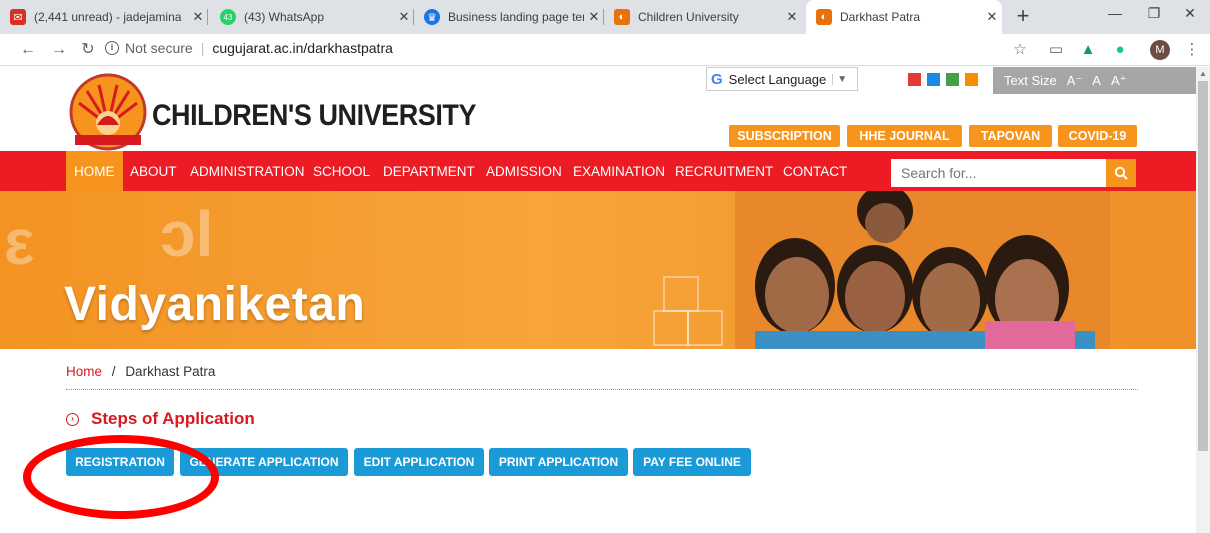 The width and height of the screenshot is (1210, 533). I want to click on annotation-circle, so click(121, 477).